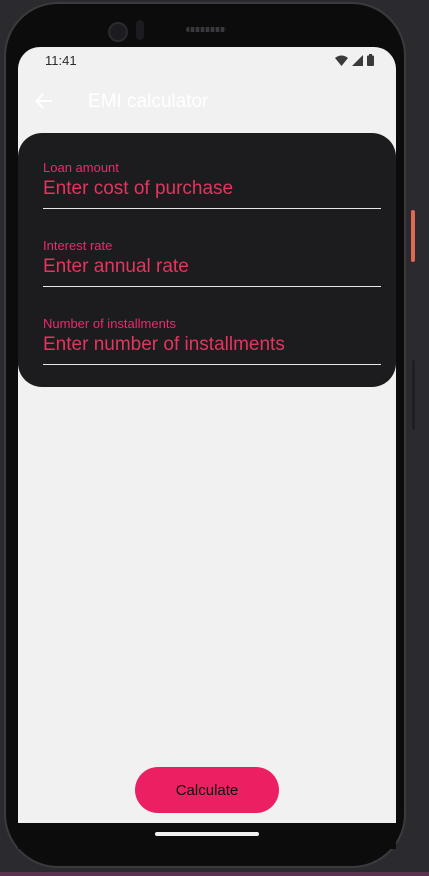  I want to click on arrow-back-icon, so click(43, 101).